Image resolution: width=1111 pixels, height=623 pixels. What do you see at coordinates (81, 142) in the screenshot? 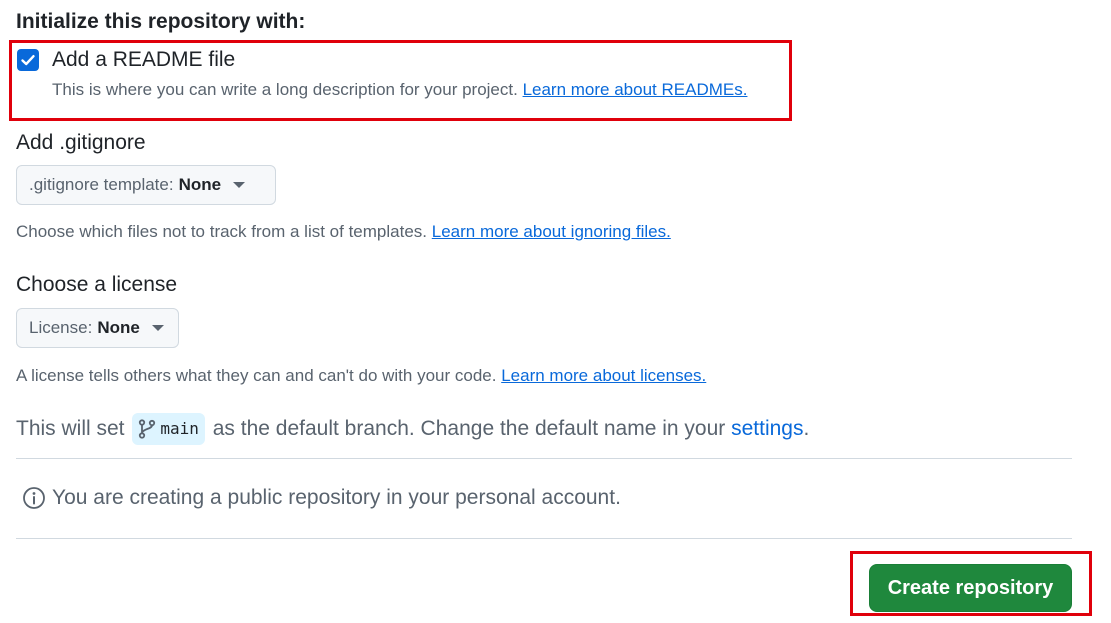
I see `gitignore-heading: Add .gitignore` at bounding box center [81, 142].